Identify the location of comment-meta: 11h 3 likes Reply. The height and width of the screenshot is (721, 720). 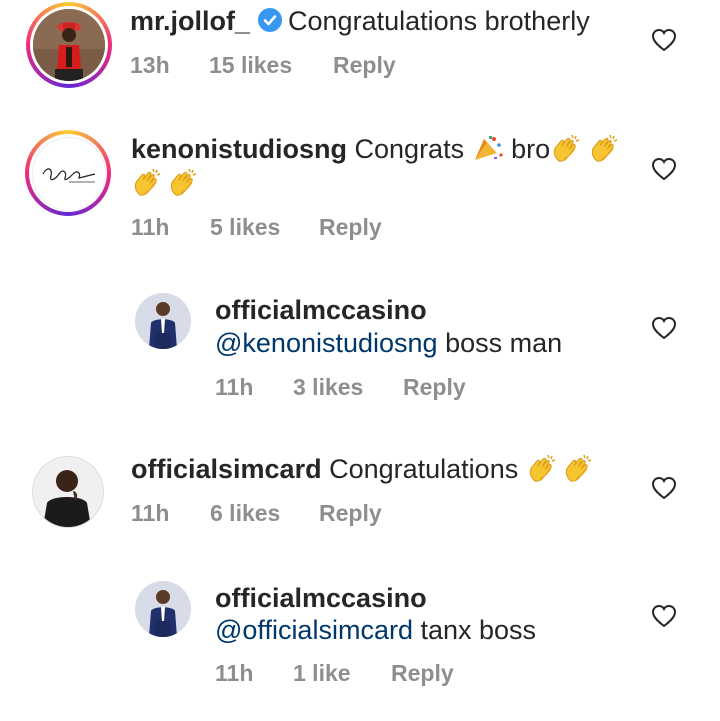
(340, 387).